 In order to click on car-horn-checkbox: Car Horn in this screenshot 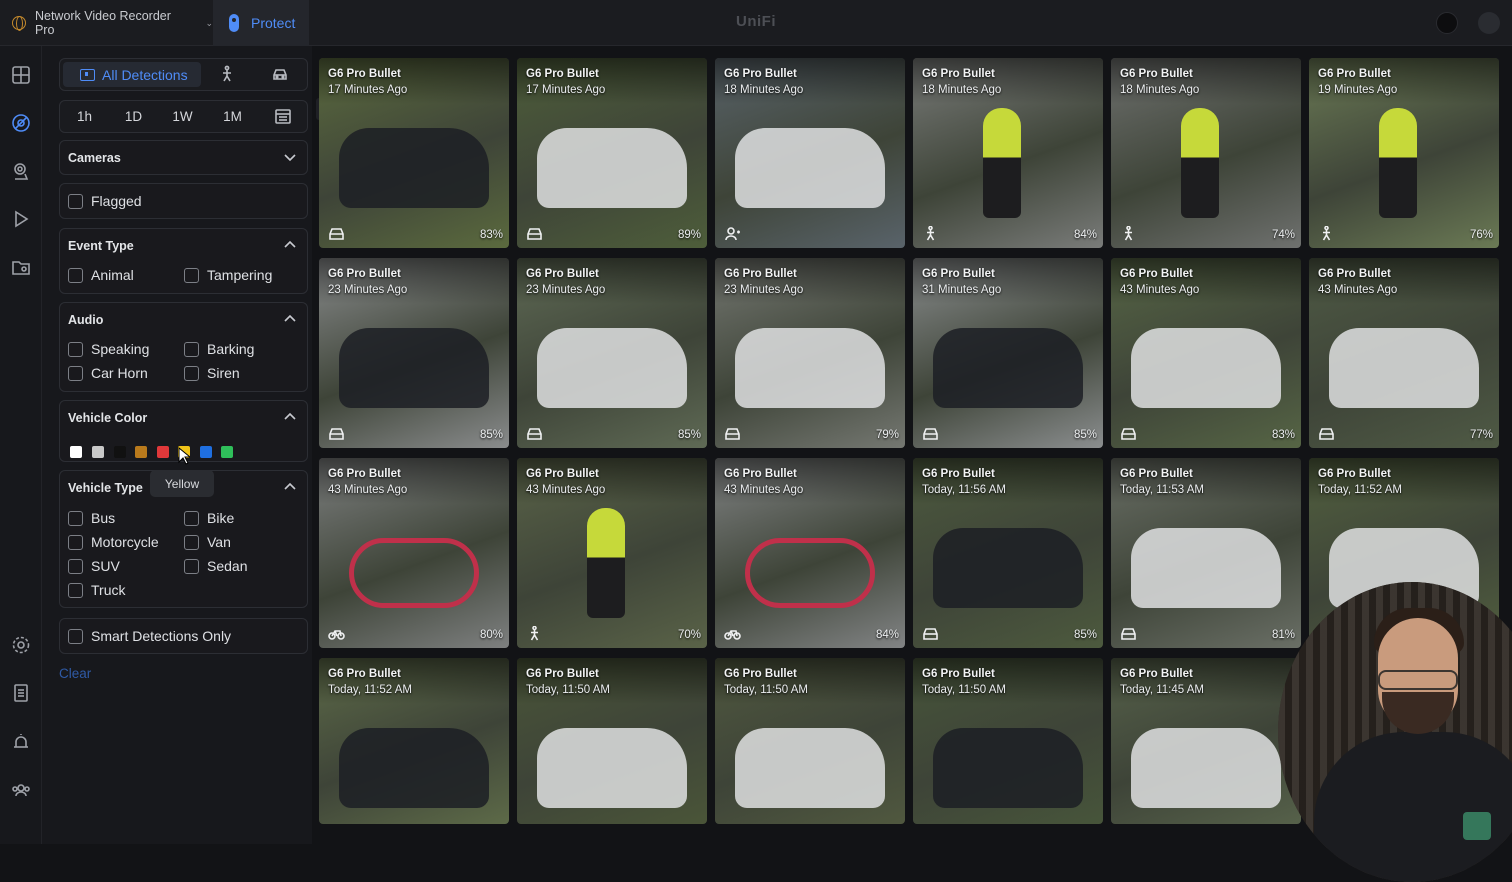, I will do `click(108, 373)`.